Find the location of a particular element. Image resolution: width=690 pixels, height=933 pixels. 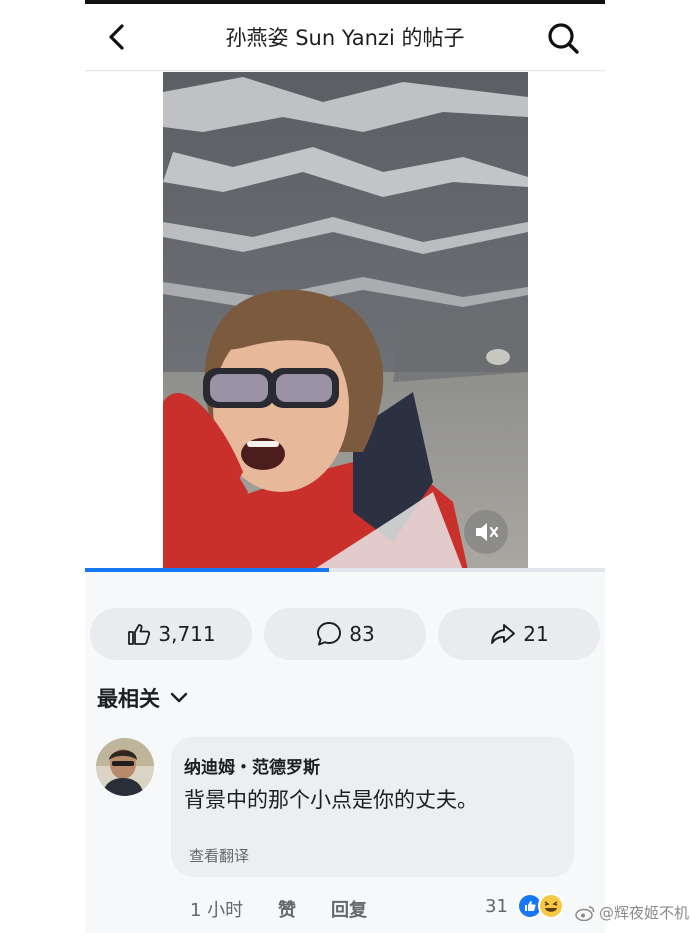

thumbs-up-icon is located at coordinates (139, 634).